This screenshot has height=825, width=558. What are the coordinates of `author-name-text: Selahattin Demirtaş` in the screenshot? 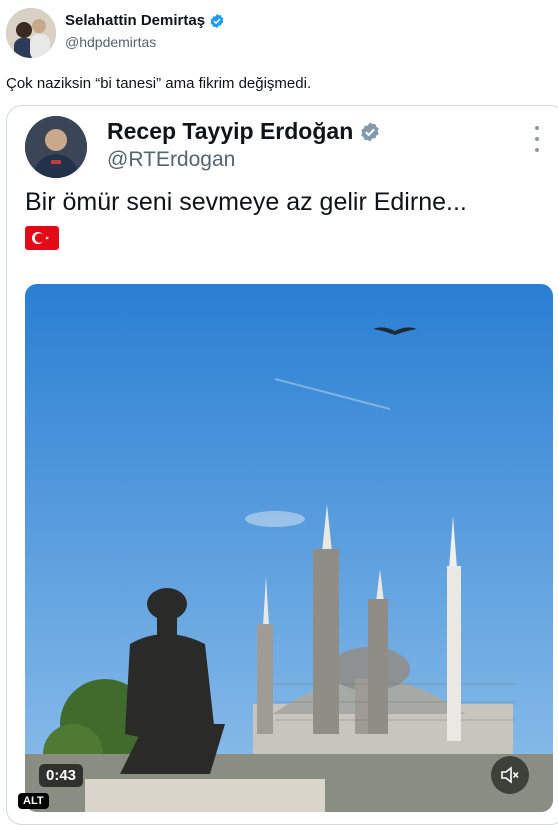 It's located at (135, 20).